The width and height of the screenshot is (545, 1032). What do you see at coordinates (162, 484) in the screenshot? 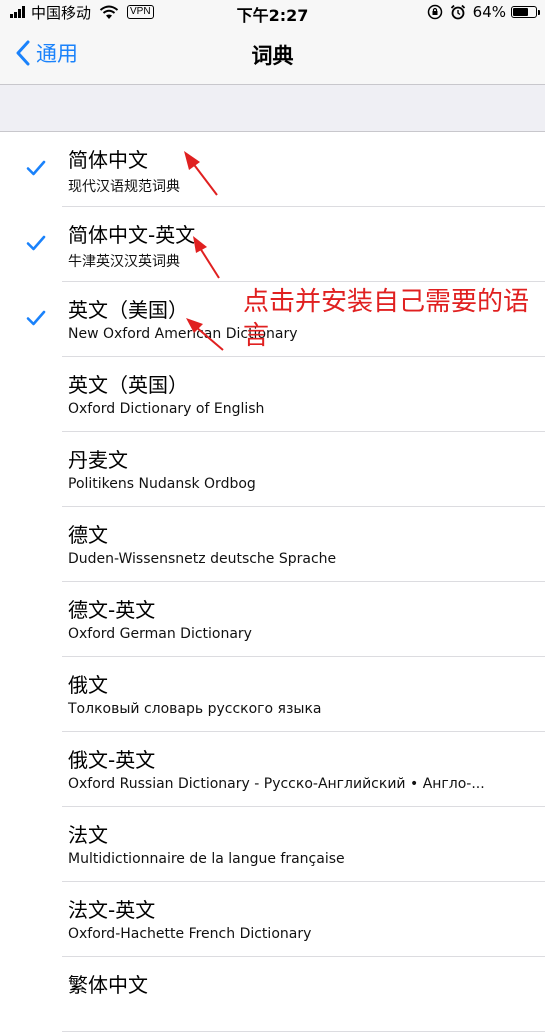
I see `dictionary-subtitle: Politikens Nudansk Ordbog` at bounding box center [162, 484].